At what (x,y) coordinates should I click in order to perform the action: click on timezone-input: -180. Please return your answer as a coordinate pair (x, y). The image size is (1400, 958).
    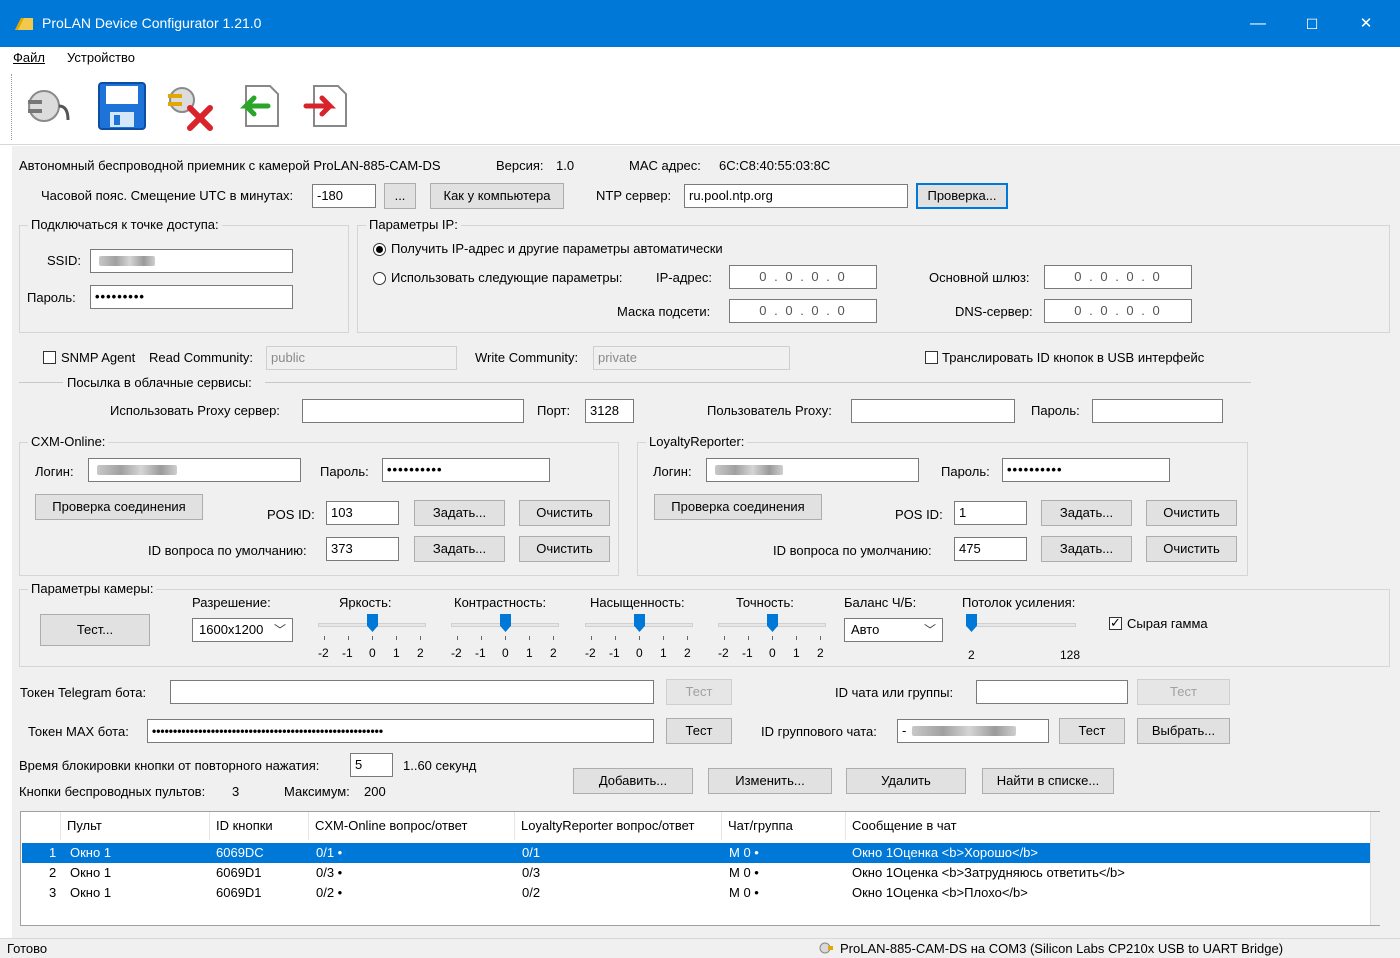
    Looking at the image, I should click on (344, 196).